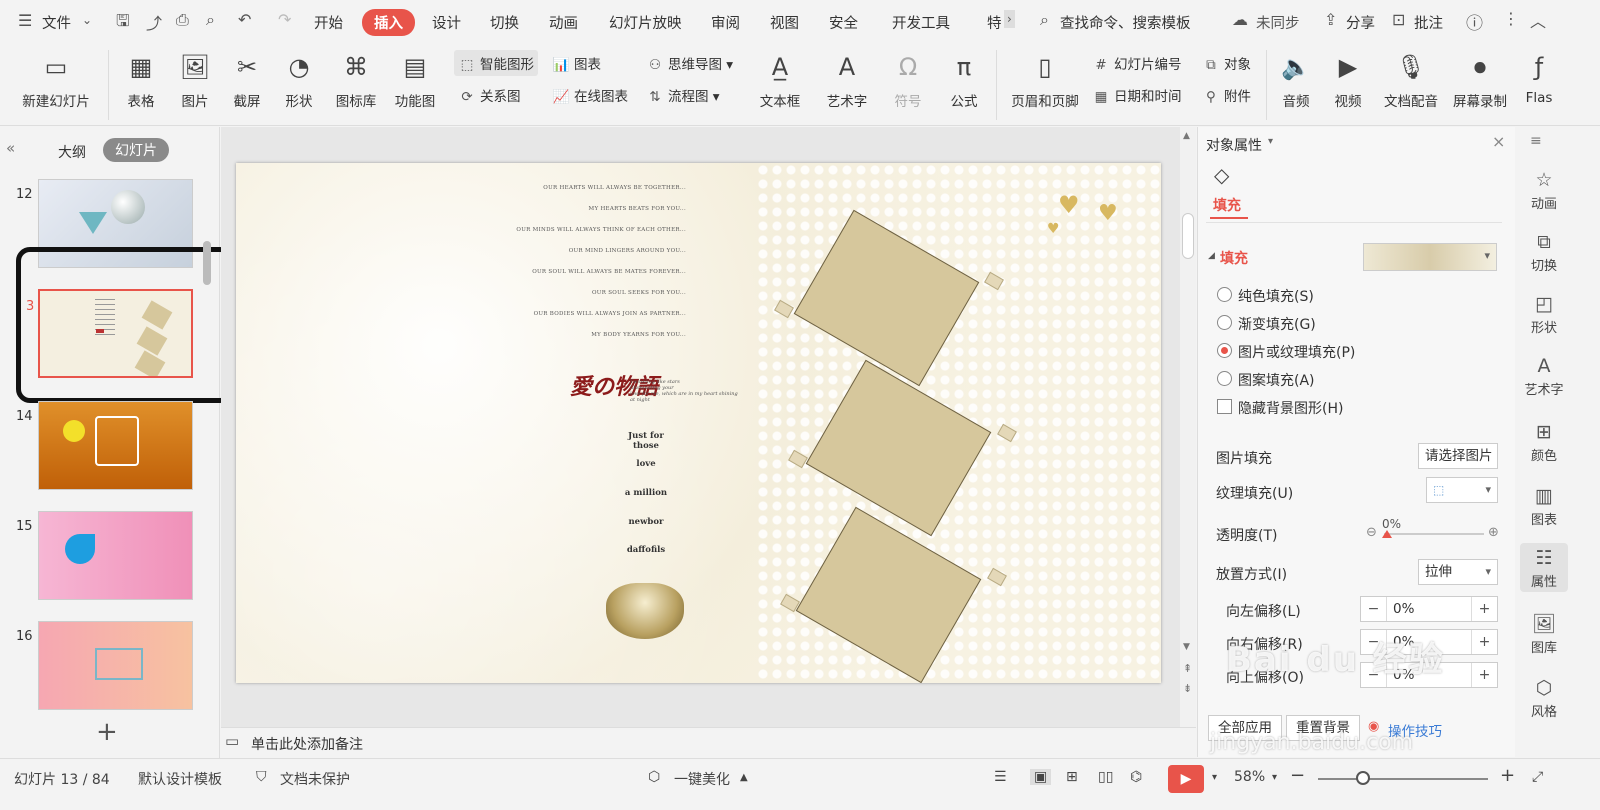 The image size is (1600, 810). Describe the element at coordinates (107, 732) in the screenshot. I see `add-slide-icon: +` at that location.